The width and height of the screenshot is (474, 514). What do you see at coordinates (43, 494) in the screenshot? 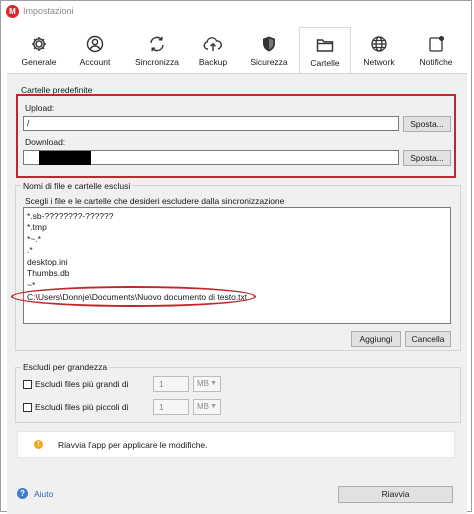
I see `help-link: Aiuto` at bounding box center [43, 494].